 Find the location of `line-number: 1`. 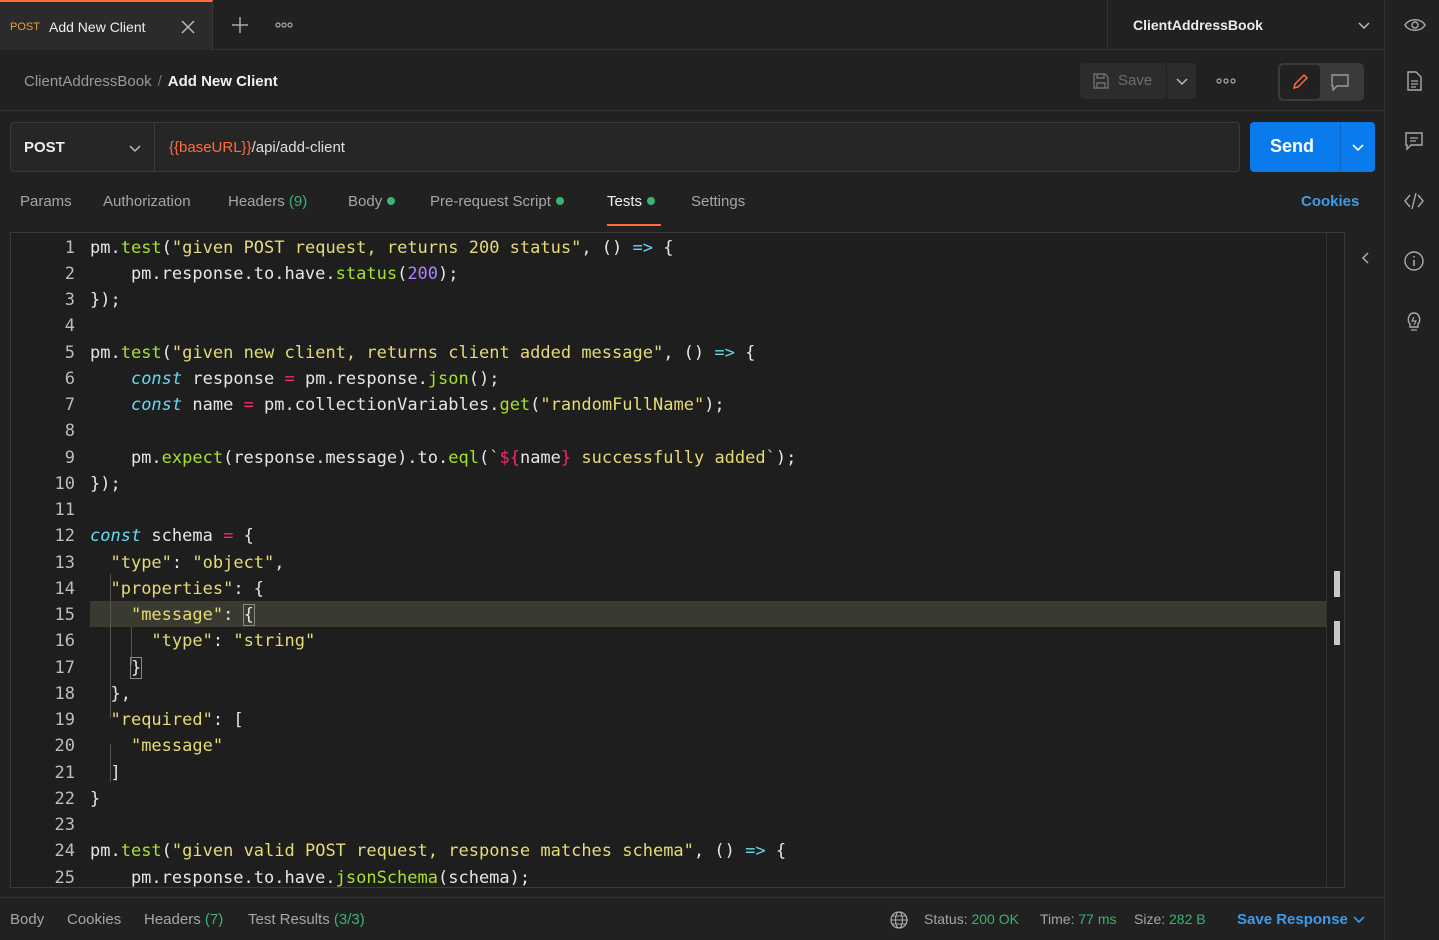

line-number: 1 is located at coordinates (69, 248).